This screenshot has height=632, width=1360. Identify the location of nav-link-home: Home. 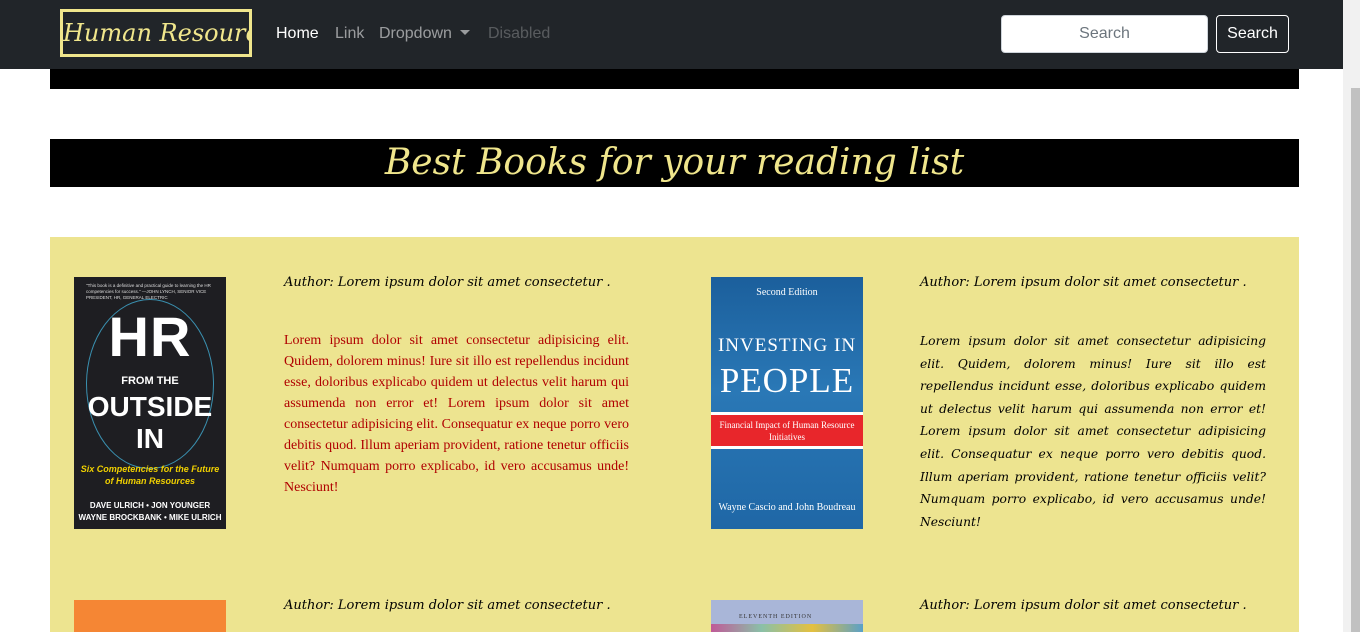
(297, 34).